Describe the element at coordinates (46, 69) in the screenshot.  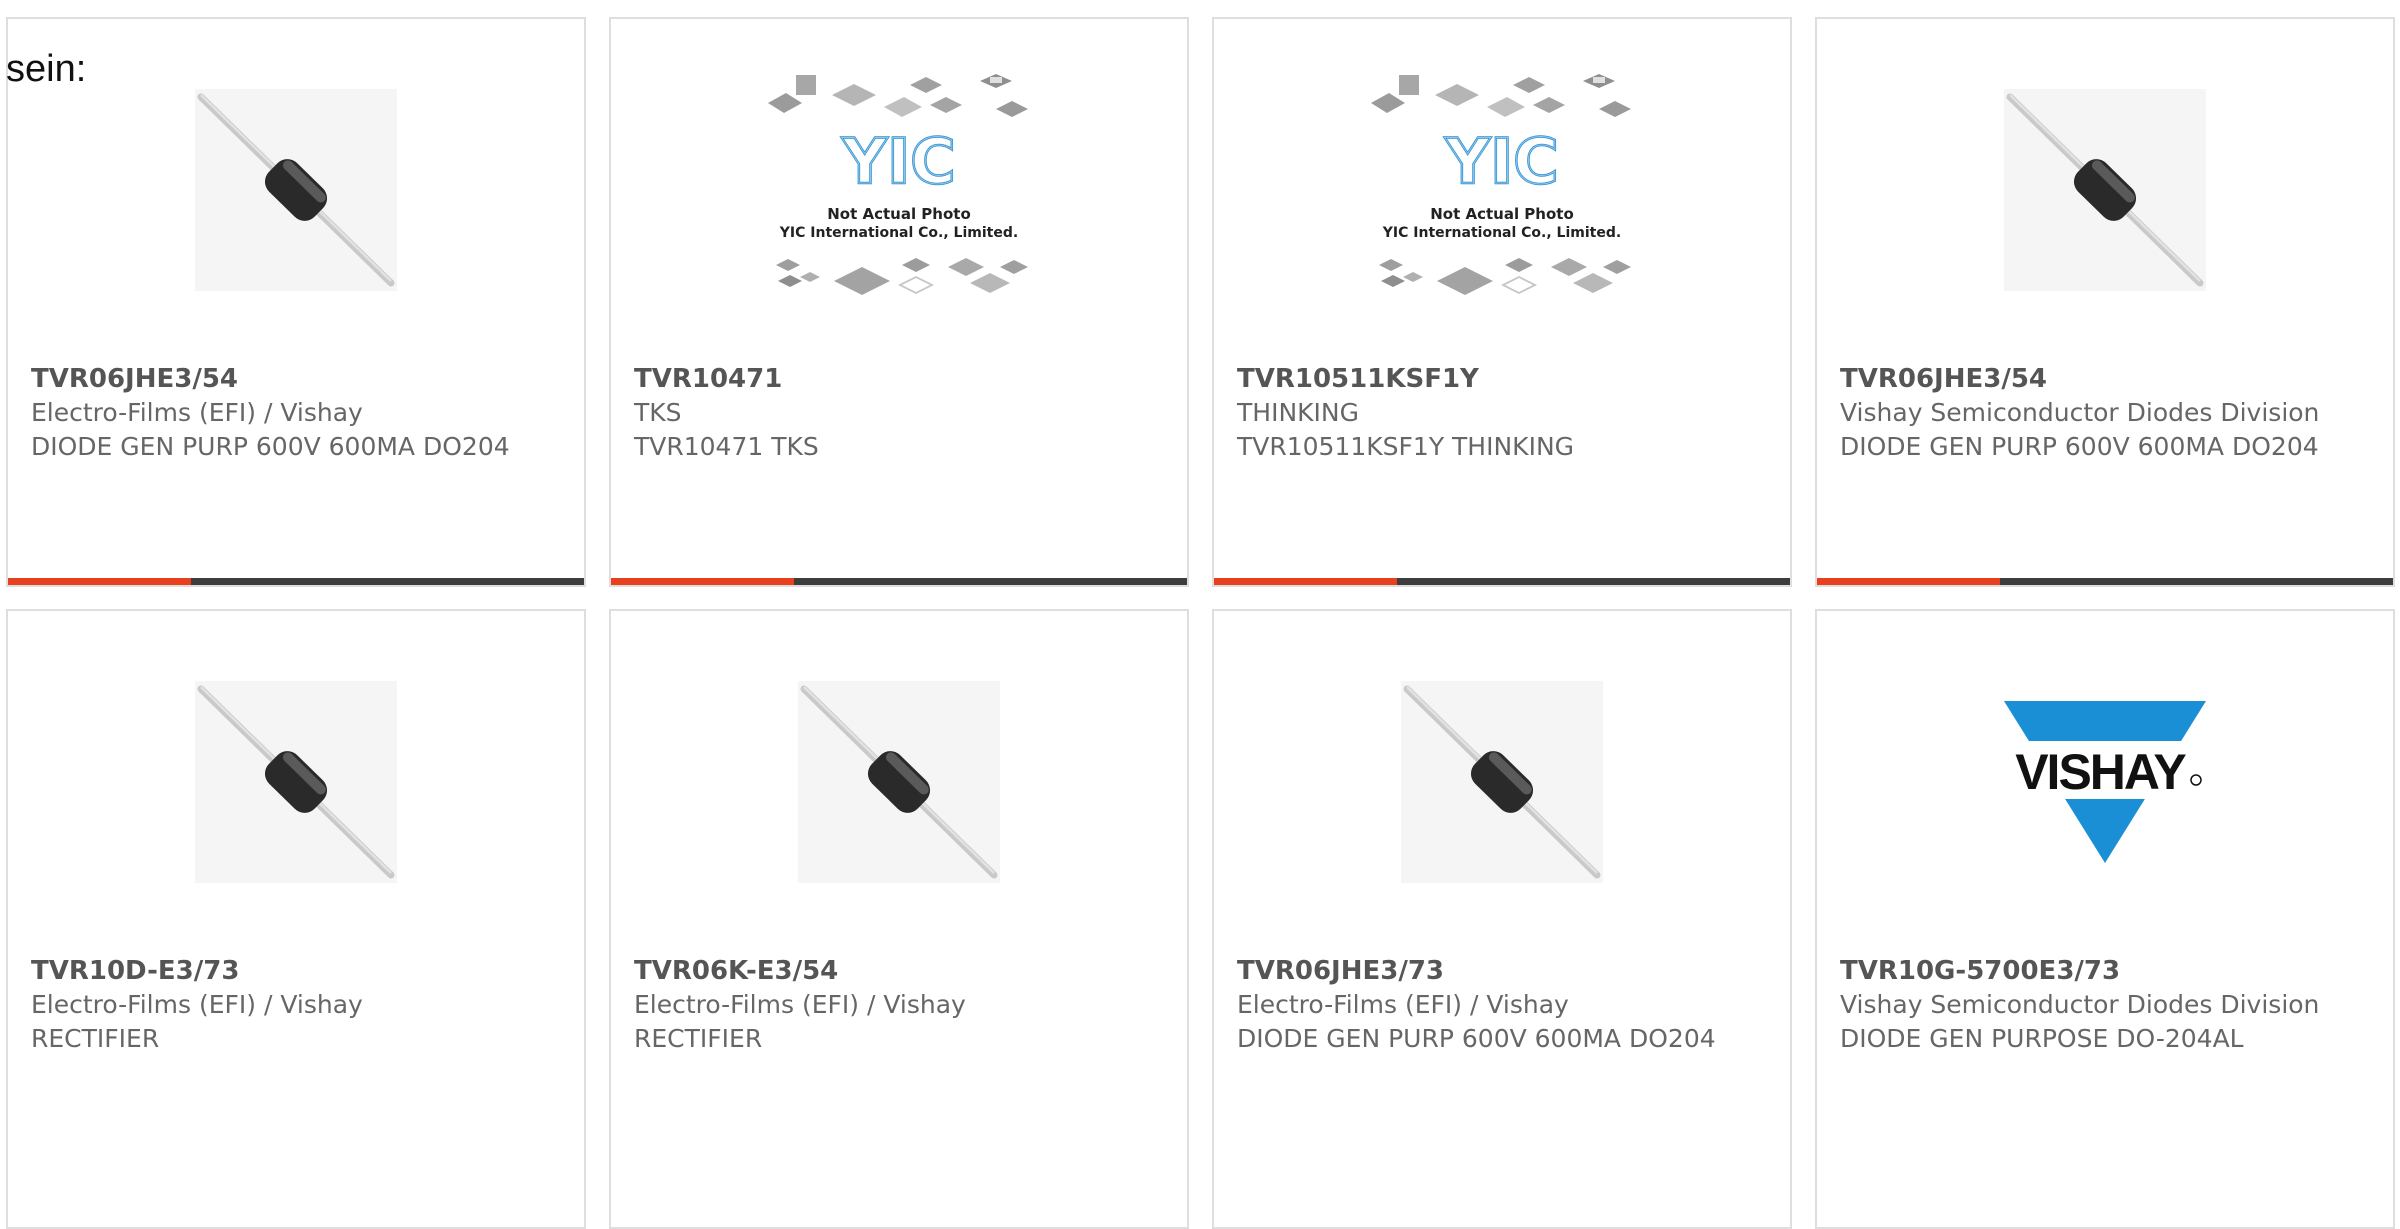
I see `lead-text: sein:` at that location.